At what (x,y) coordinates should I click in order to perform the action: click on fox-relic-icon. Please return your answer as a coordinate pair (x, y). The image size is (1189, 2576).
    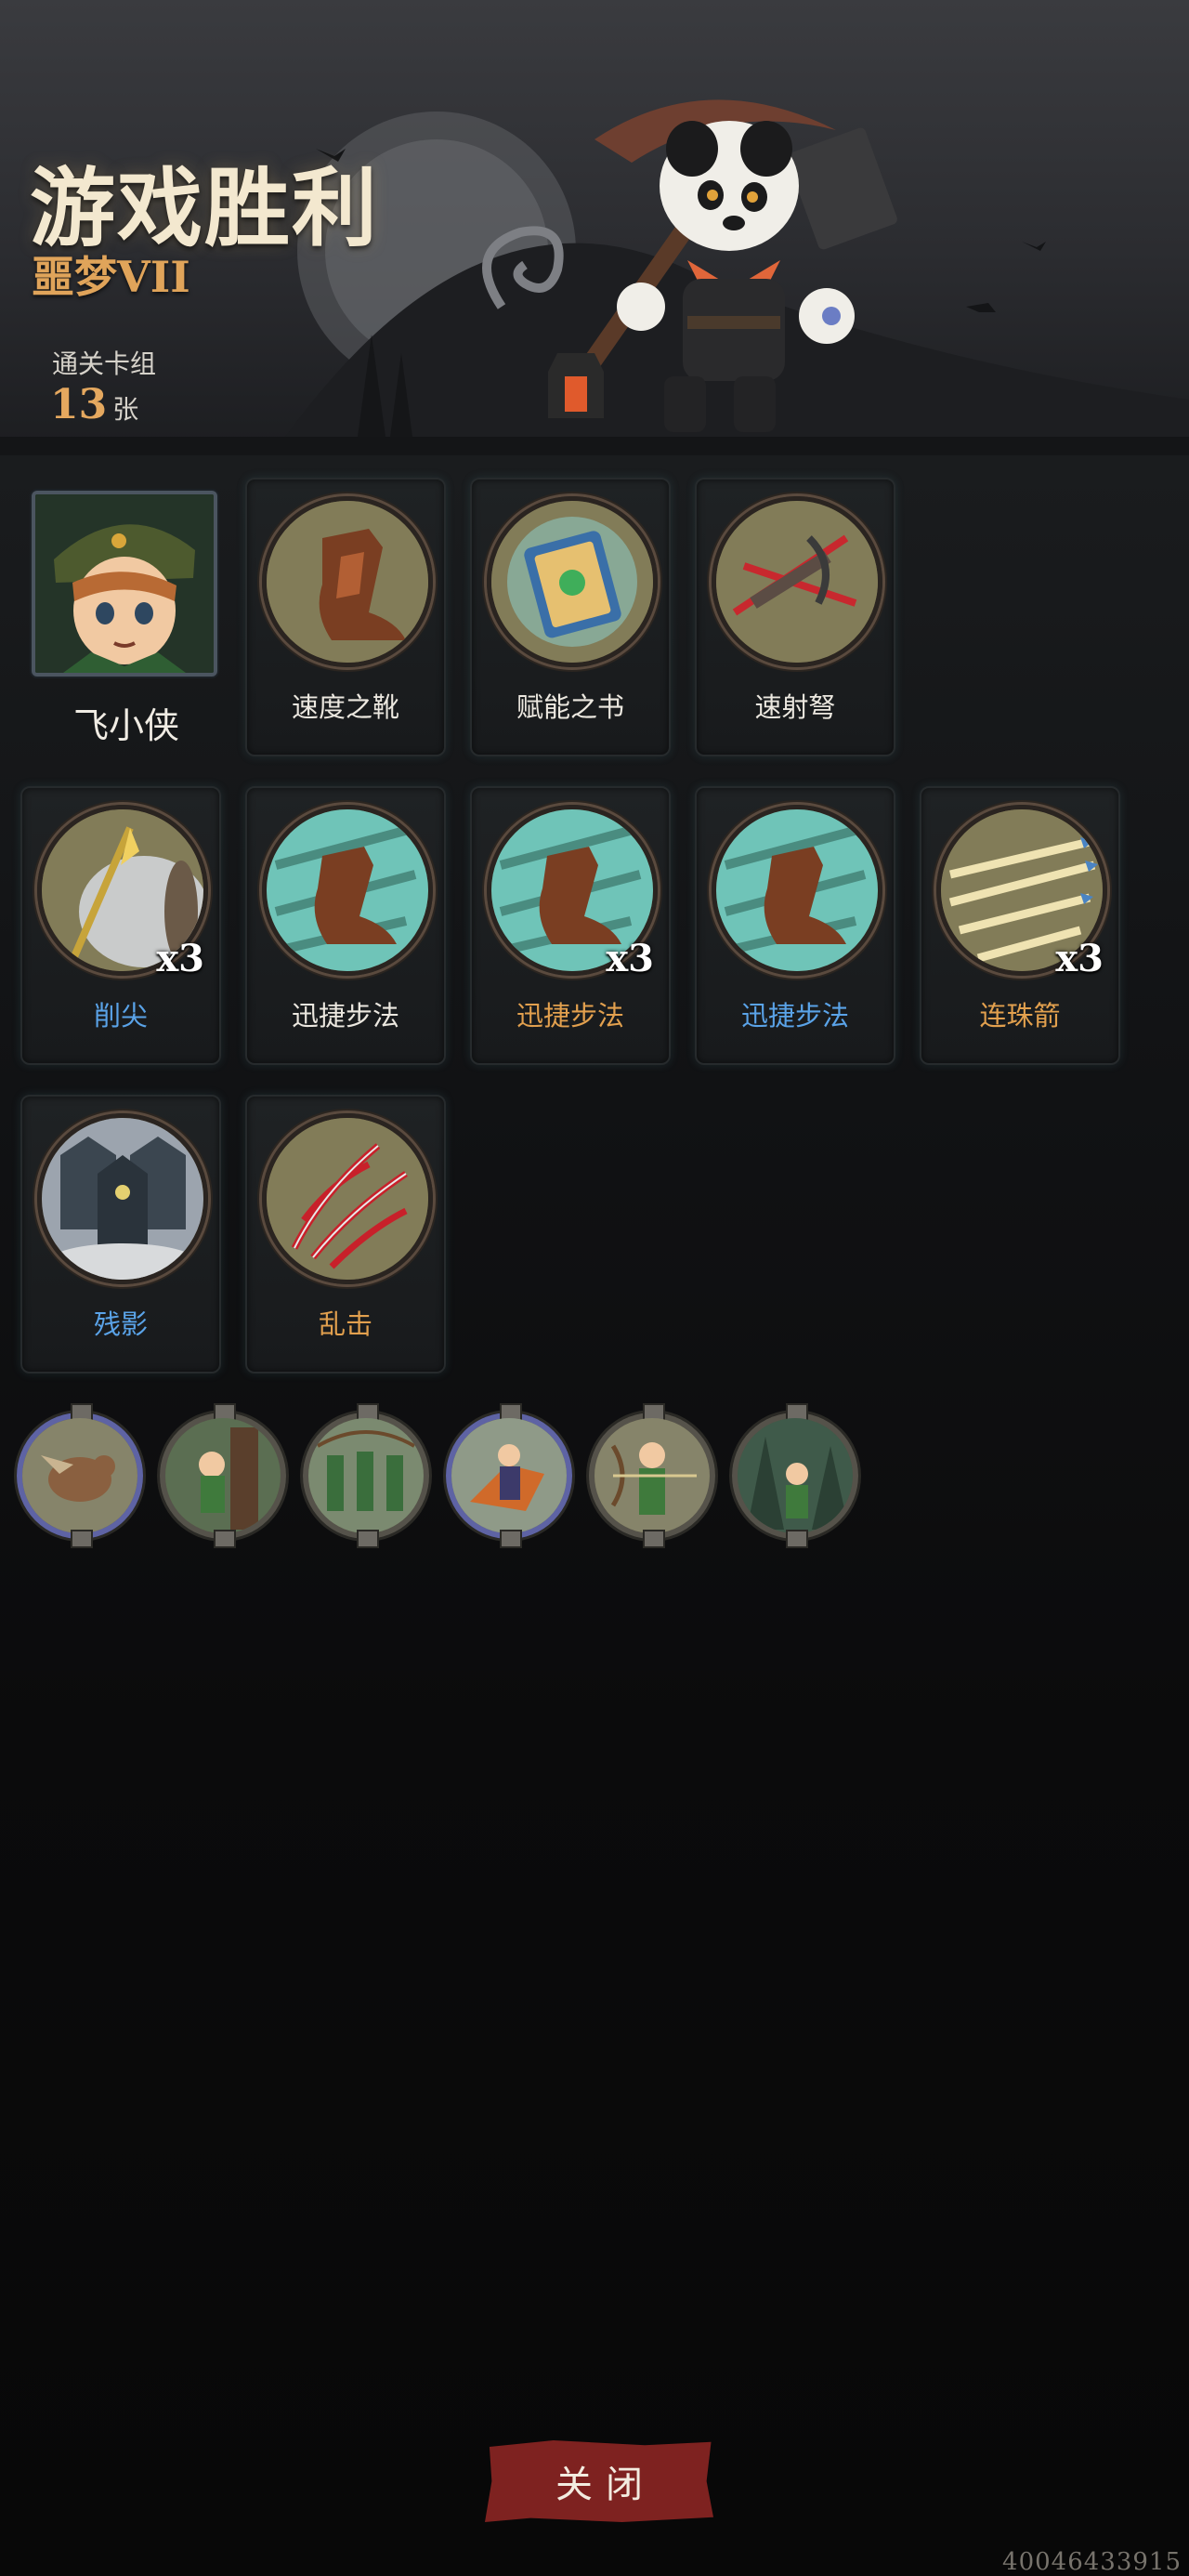
    Looking at the image, I should click on (509, 1475).